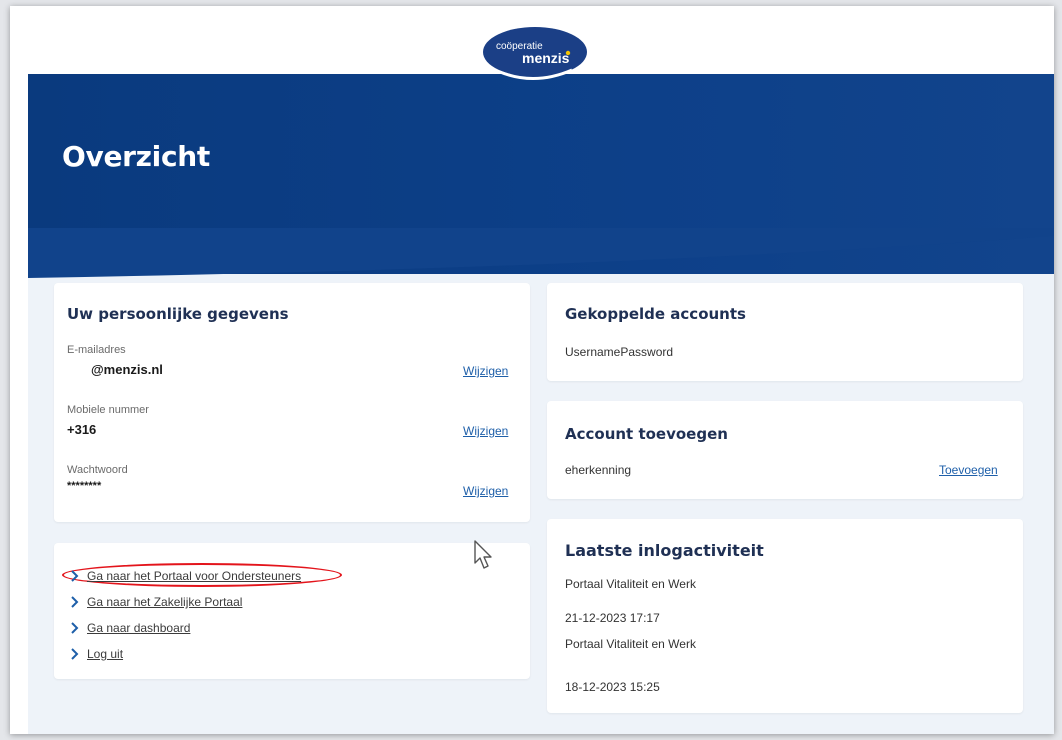 The height and width of the screenshot is (740, 1062). I want to click on mobile-label: Mobiele nummer, so click(108, 410).